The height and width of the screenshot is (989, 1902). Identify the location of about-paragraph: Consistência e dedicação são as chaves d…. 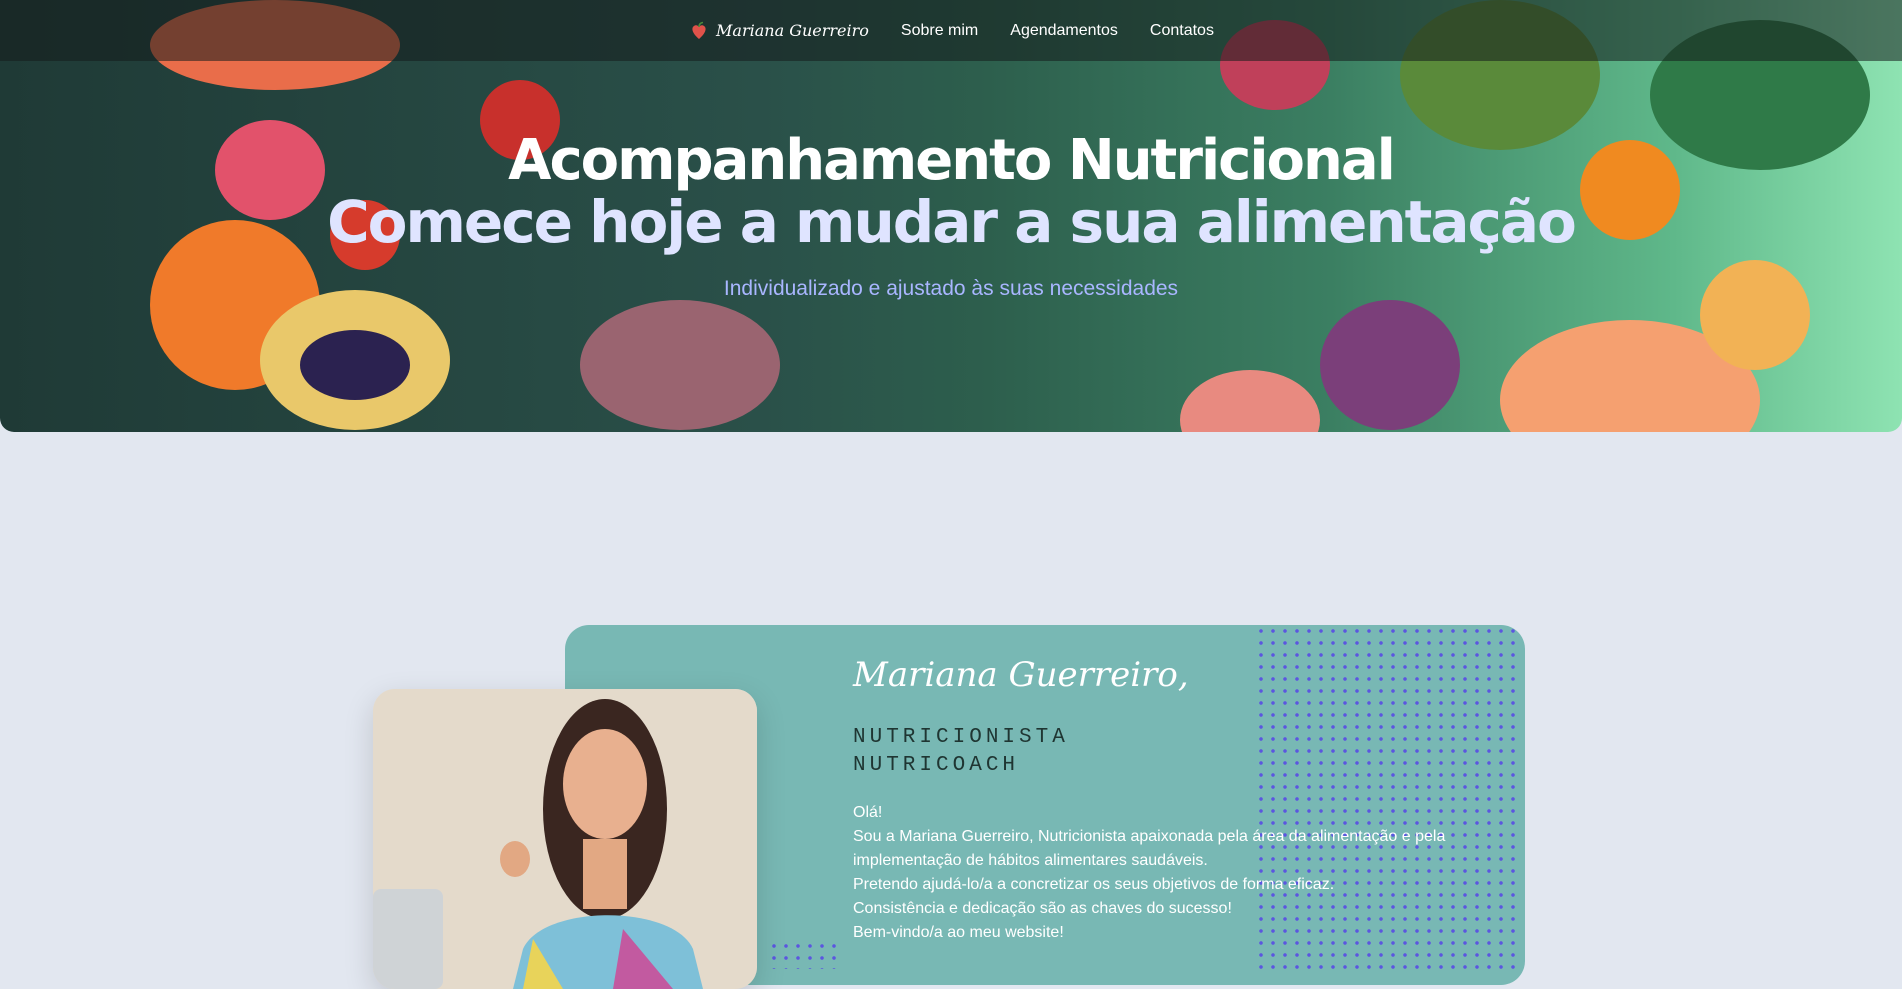
(1042, 908).